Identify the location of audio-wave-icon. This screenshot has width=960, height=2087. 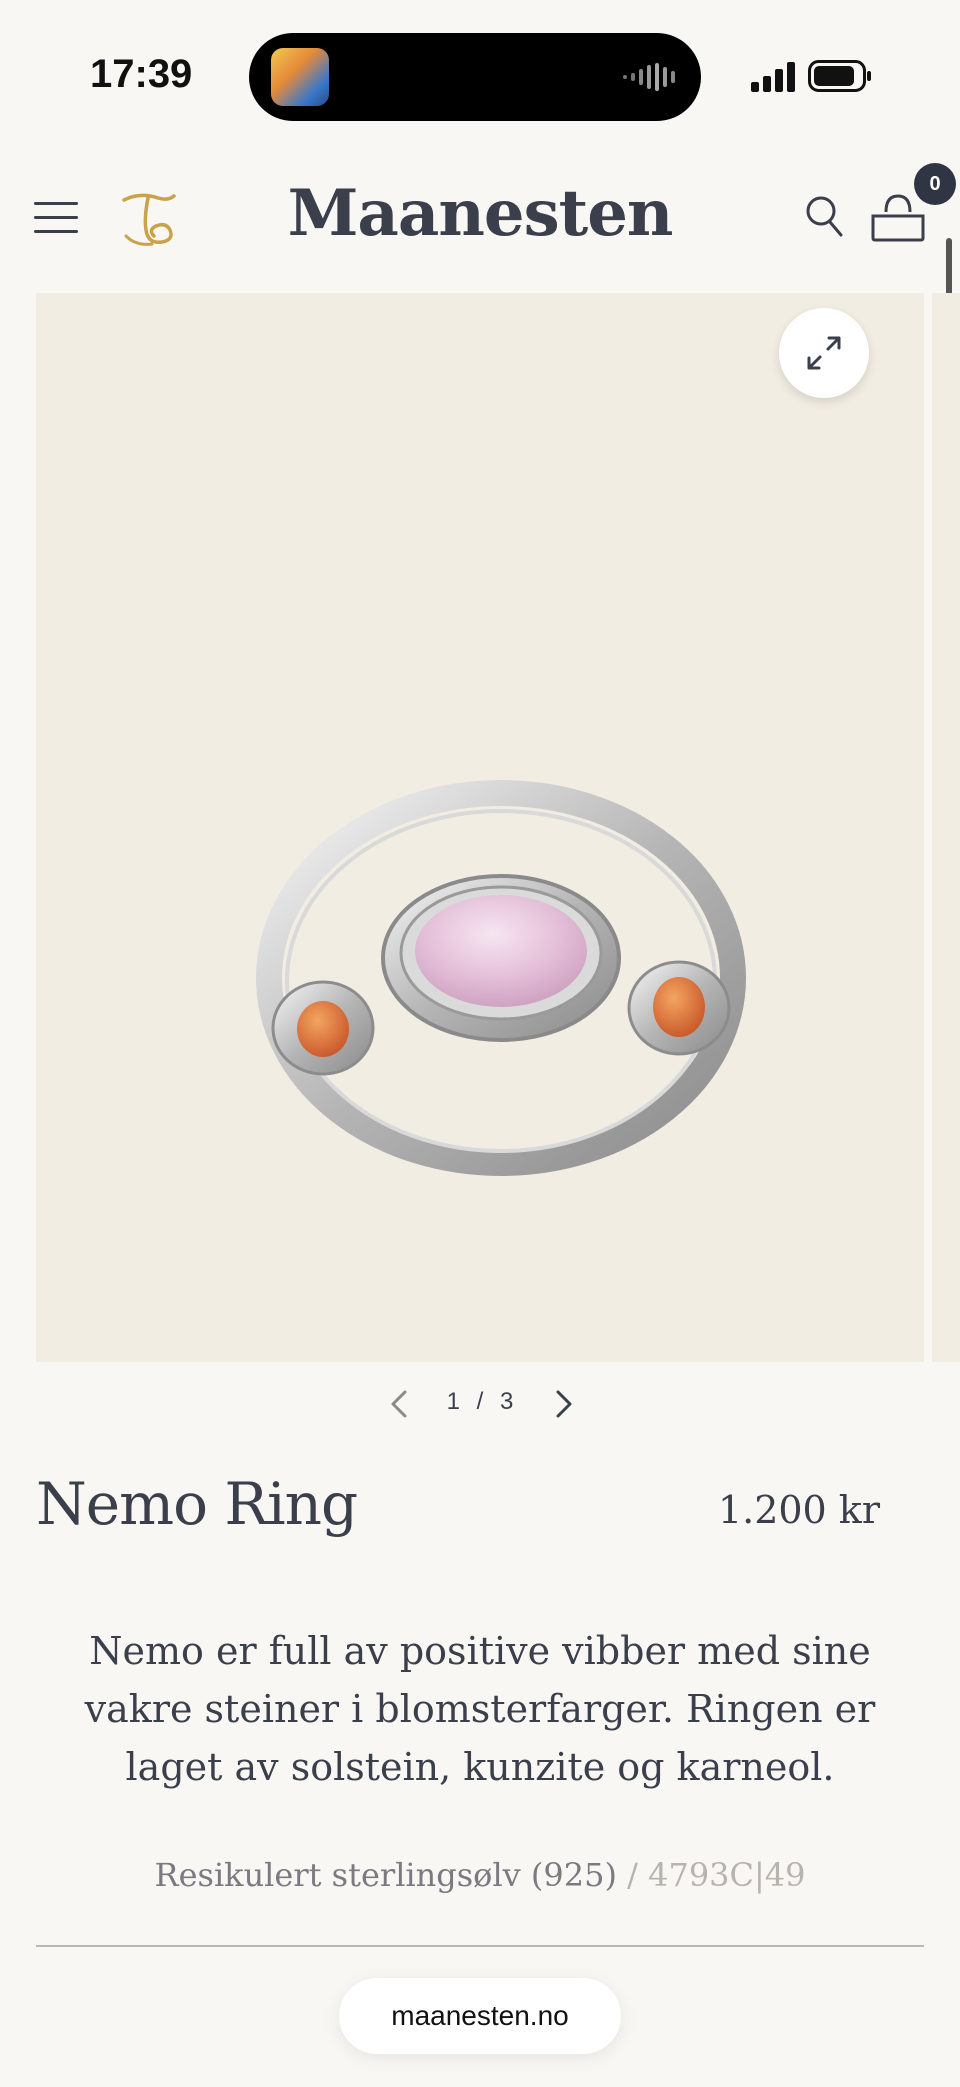
(649, 77).